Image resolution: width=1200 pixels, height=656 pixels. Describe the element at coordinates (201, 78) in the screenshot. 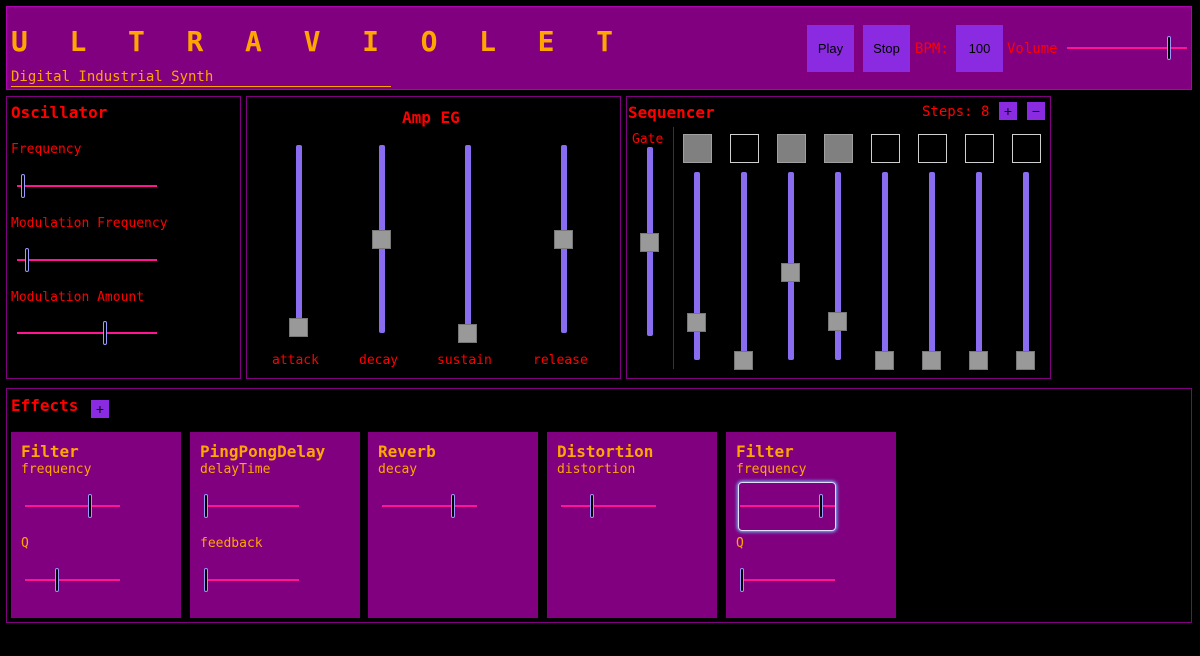

I see `app-subtitle: Digital Industrial Synth` at that location.